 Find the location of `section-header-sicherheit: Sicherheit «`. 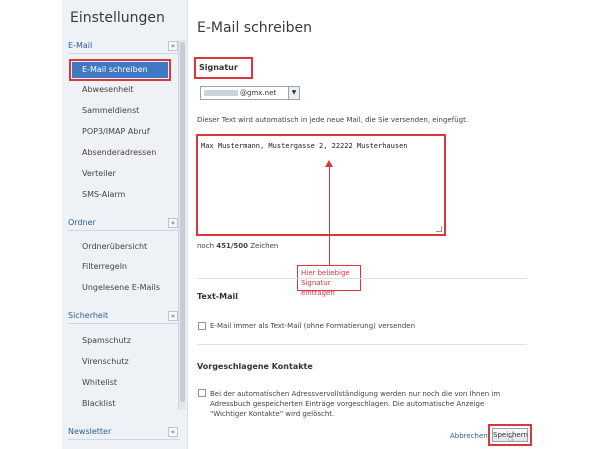

section-header-sicherheit: Sicherheit « is located at coordinates (124, 317).